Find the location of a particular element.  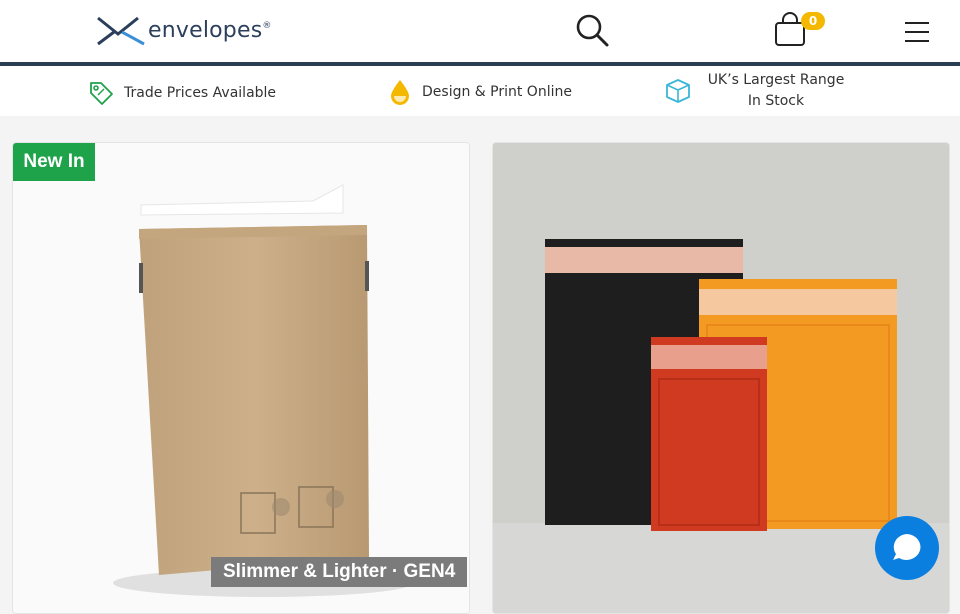

price-tag-icon is located at coordinates (101, 93).